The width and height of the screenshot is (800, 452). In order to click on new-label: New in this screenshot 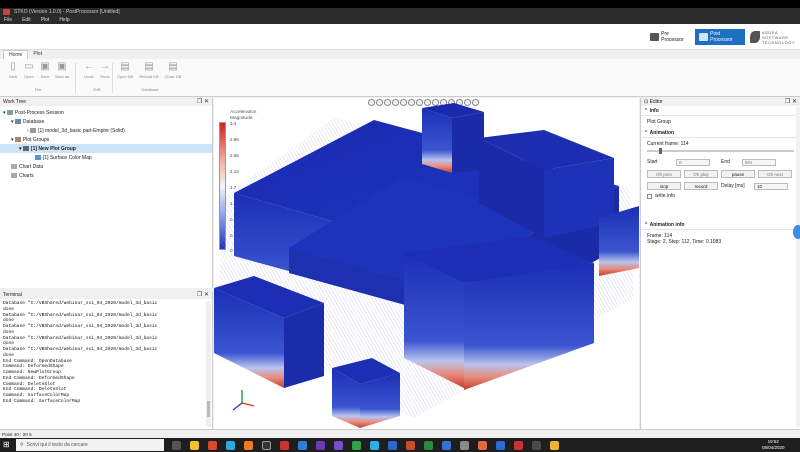, I will do `click(12, 76)`.